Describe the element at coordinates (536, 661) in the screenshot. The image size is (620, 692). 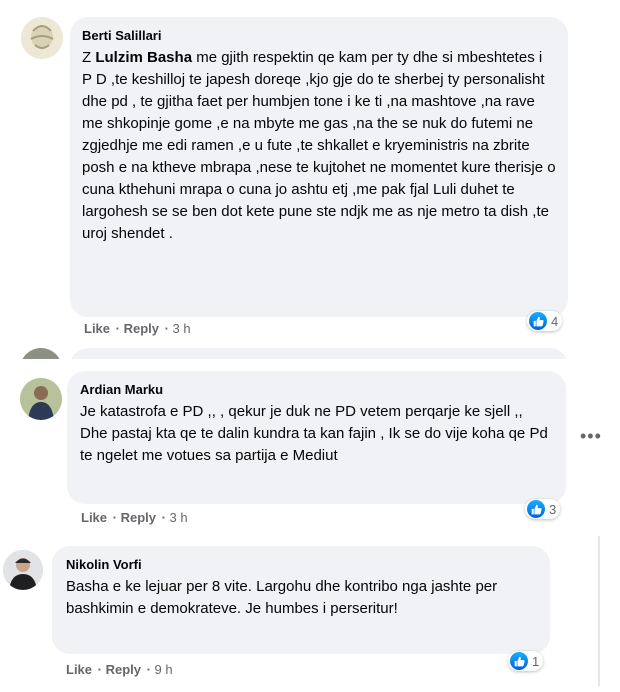
I see `reaction-number: 1` at that location.